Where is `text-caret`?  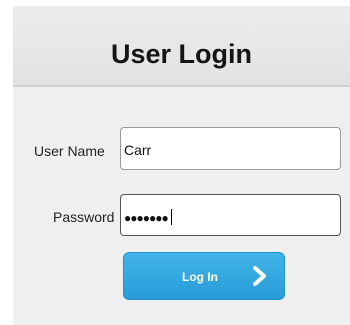
text-caret is located at coordinates (171, 217).